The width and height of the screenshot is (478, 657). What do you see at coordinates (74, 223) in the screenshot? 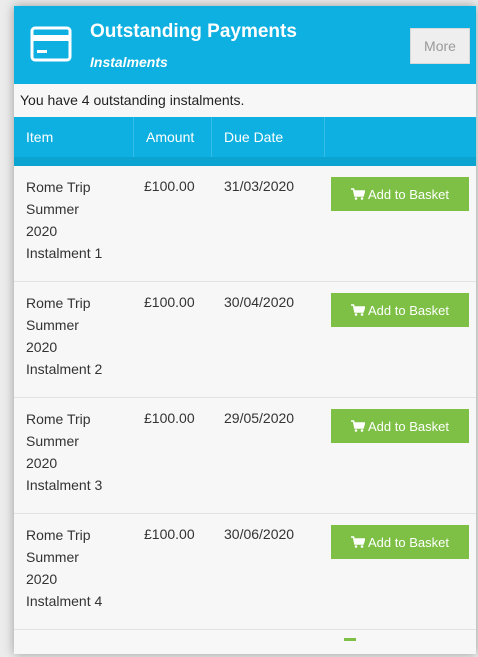
I see `item-cell: Rome Trip Summer 2020 Instalment 1` at bounding box center [74, 223].